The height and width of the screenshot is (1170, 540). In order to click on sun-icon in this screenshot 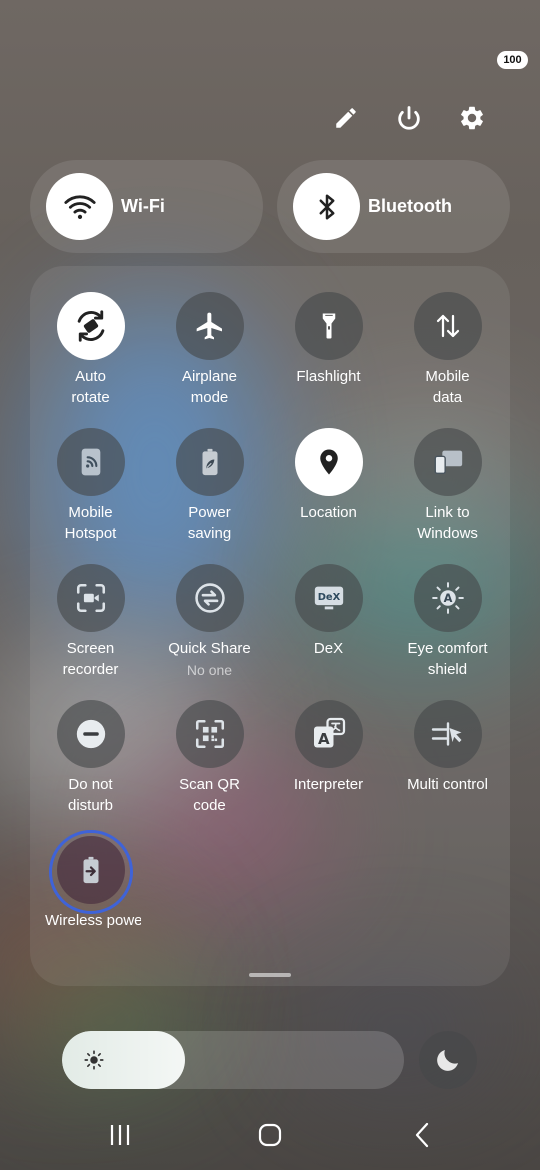, I will do `click(94, 1060)`.